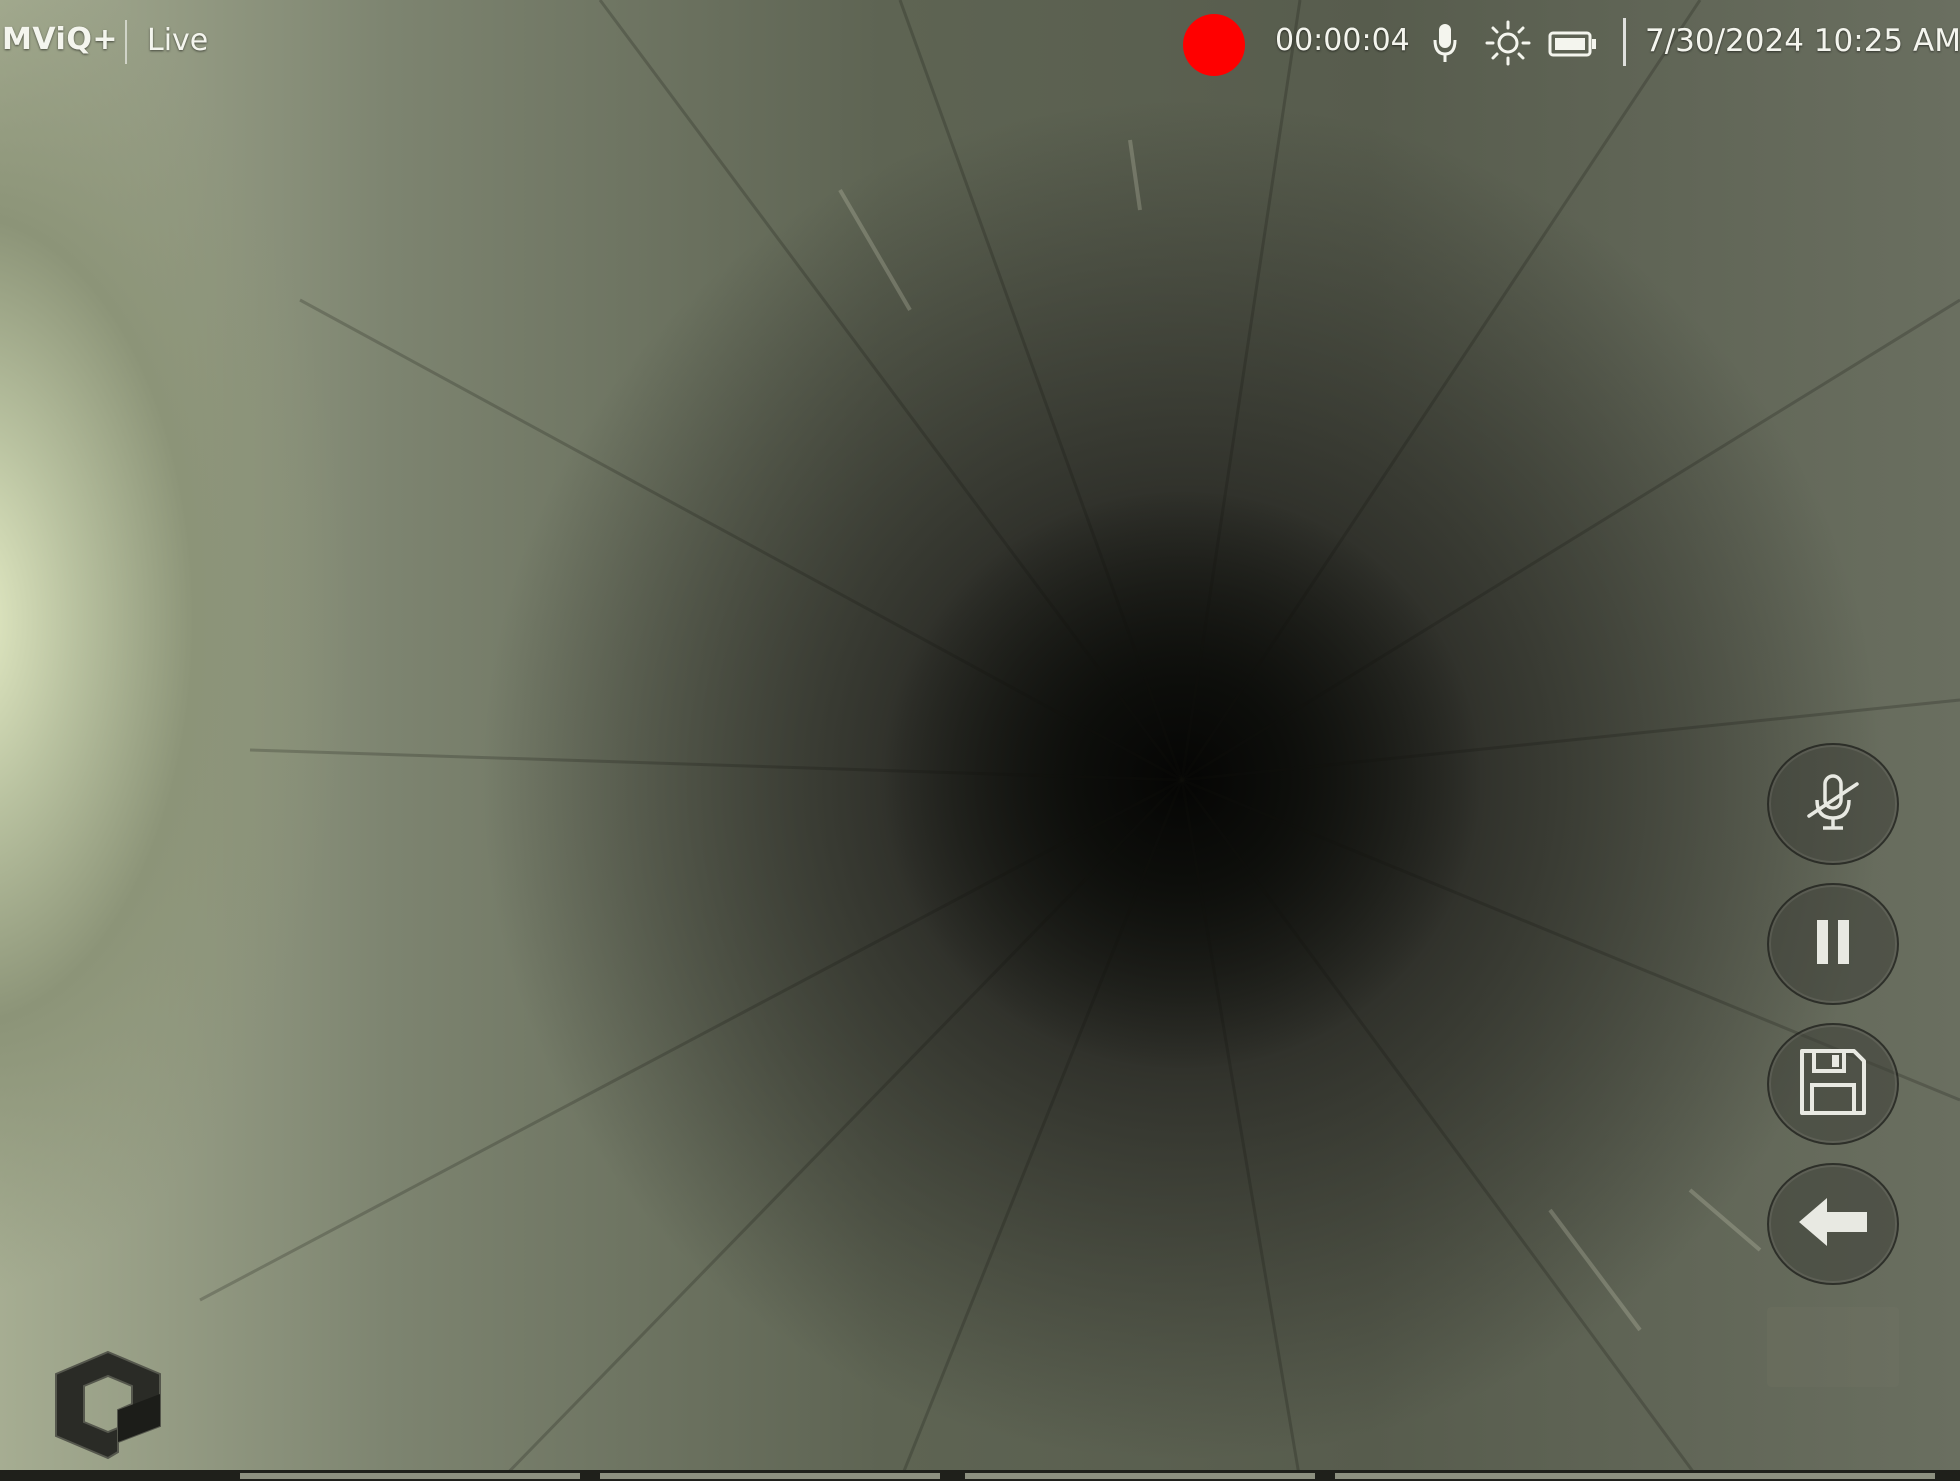 This screenshot has height=1481, width=1960. I want to click on recording-indicator, so click(1214, 45).